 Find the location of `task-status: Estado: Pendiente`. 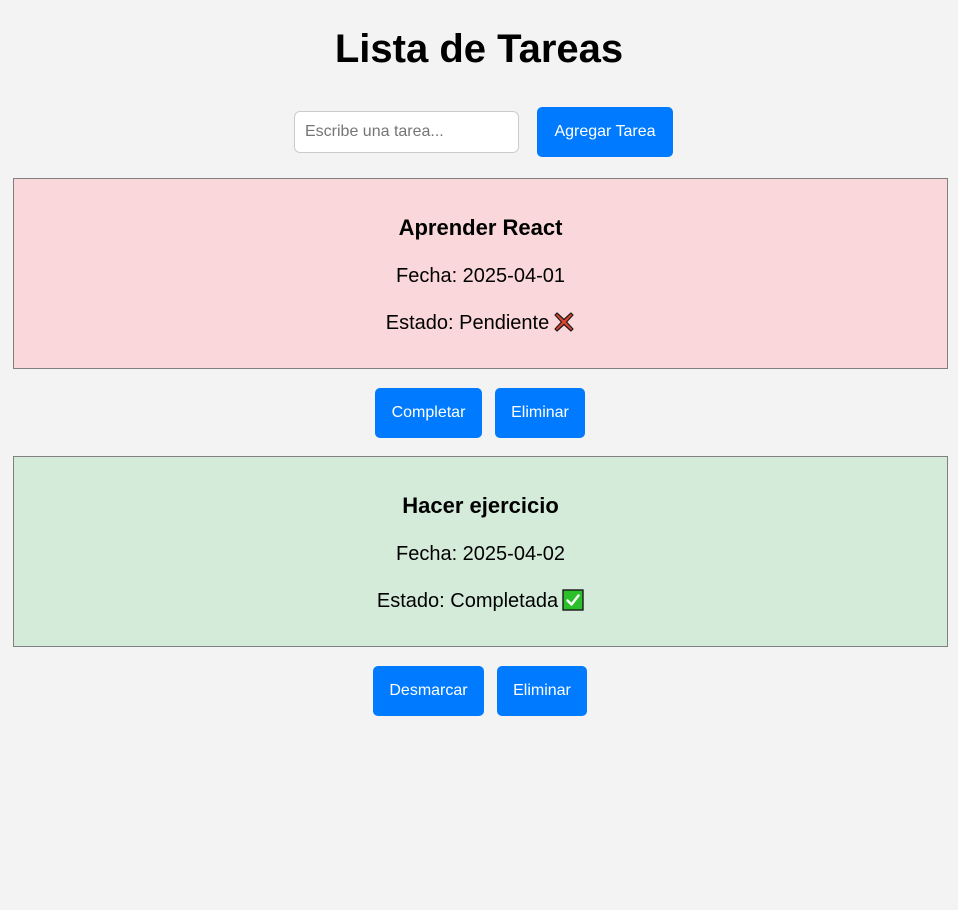

task-status: Estado: Pendiente is located at coordinates (480, 323).